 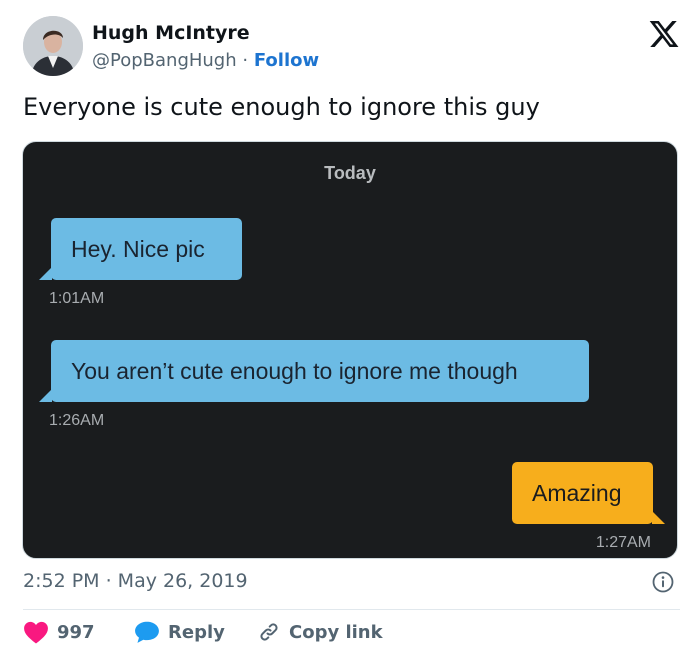 What do you see at coordinates (135, 581) in the screenshot?
I see `tweet-timestamp: 2:52 PM · May 26, 2019` at bounding box center [135, 581].